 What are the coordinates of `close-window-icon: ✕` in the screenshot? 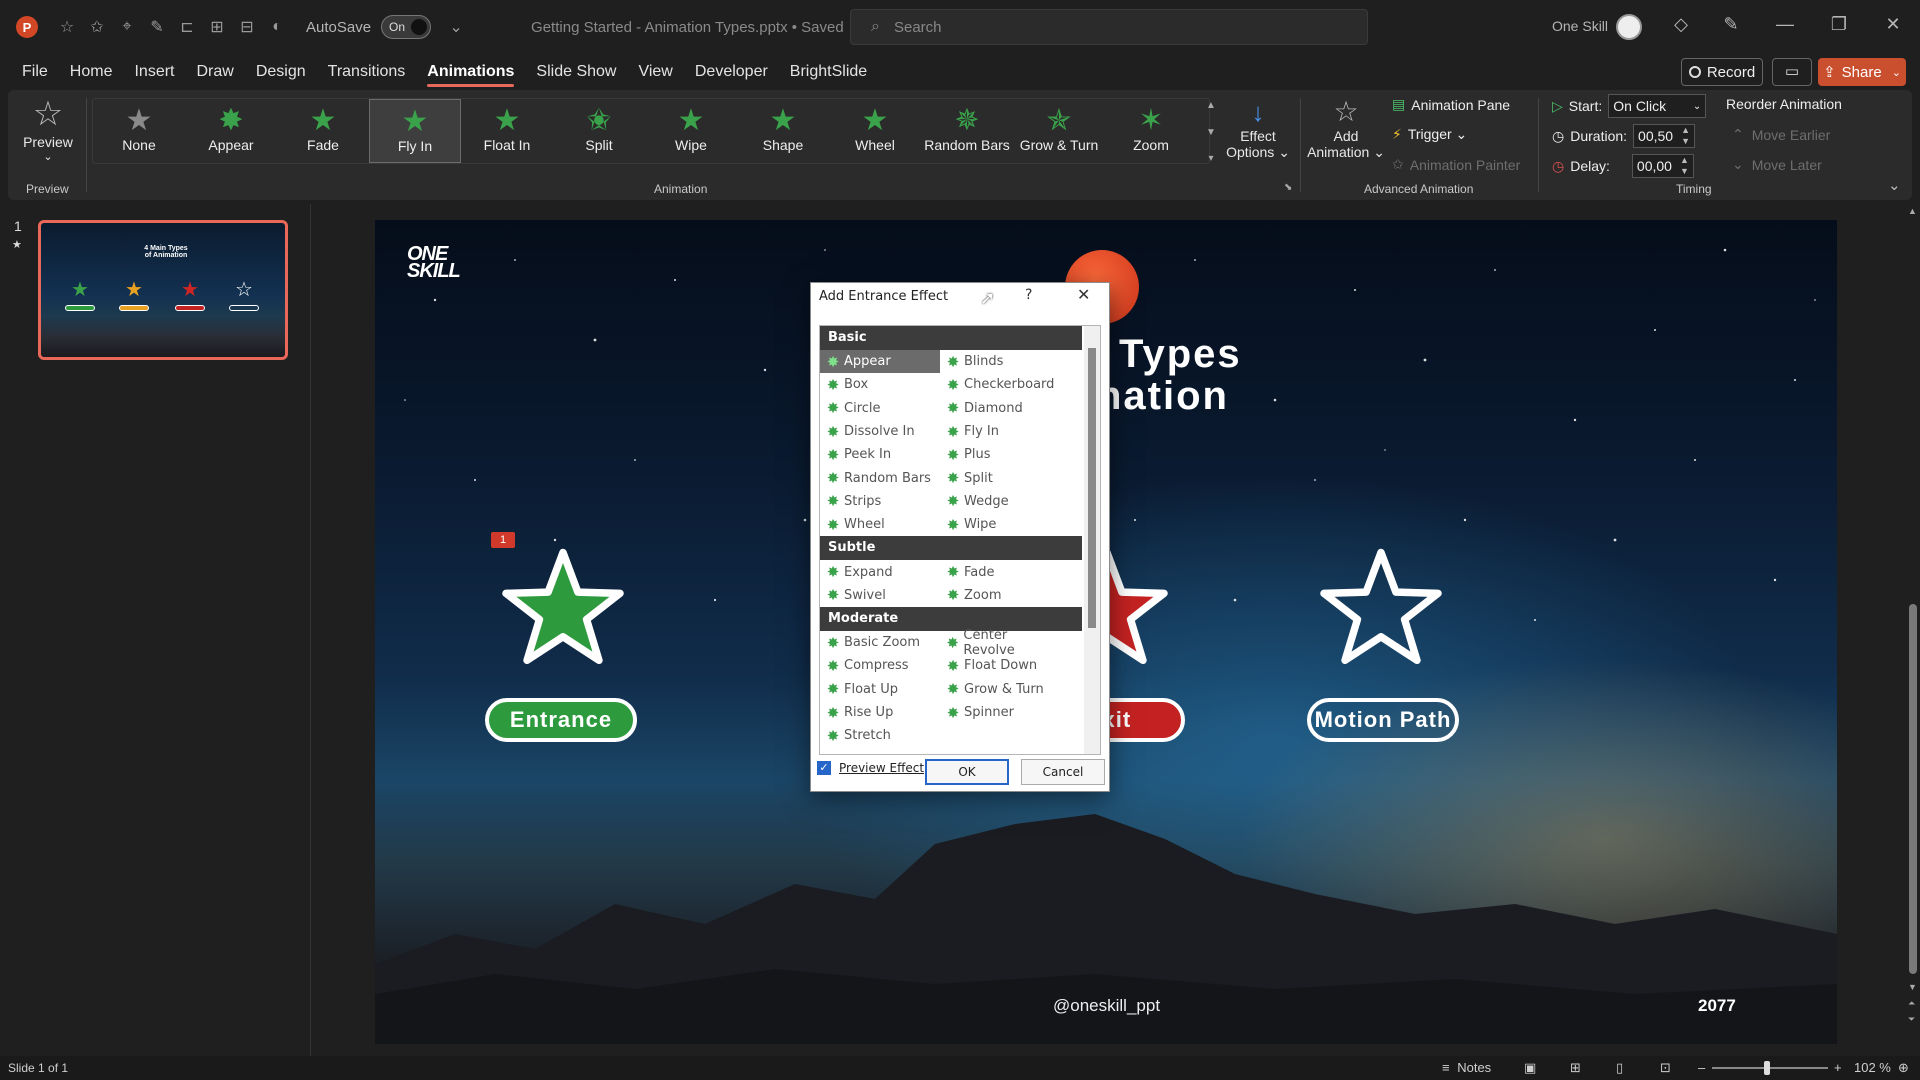 It's located at (1893, 24).